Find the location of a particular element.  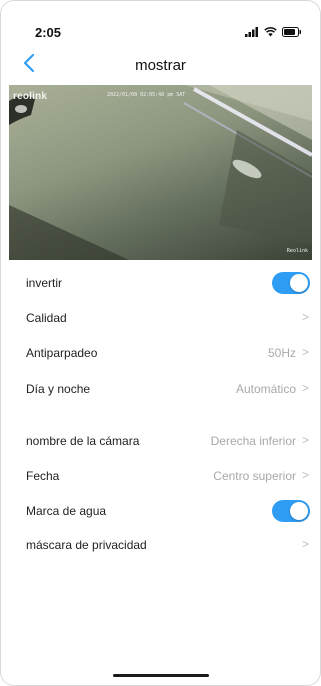

antiparpadeo-label: Antiparpadeo is located at coordinates (62, 353).